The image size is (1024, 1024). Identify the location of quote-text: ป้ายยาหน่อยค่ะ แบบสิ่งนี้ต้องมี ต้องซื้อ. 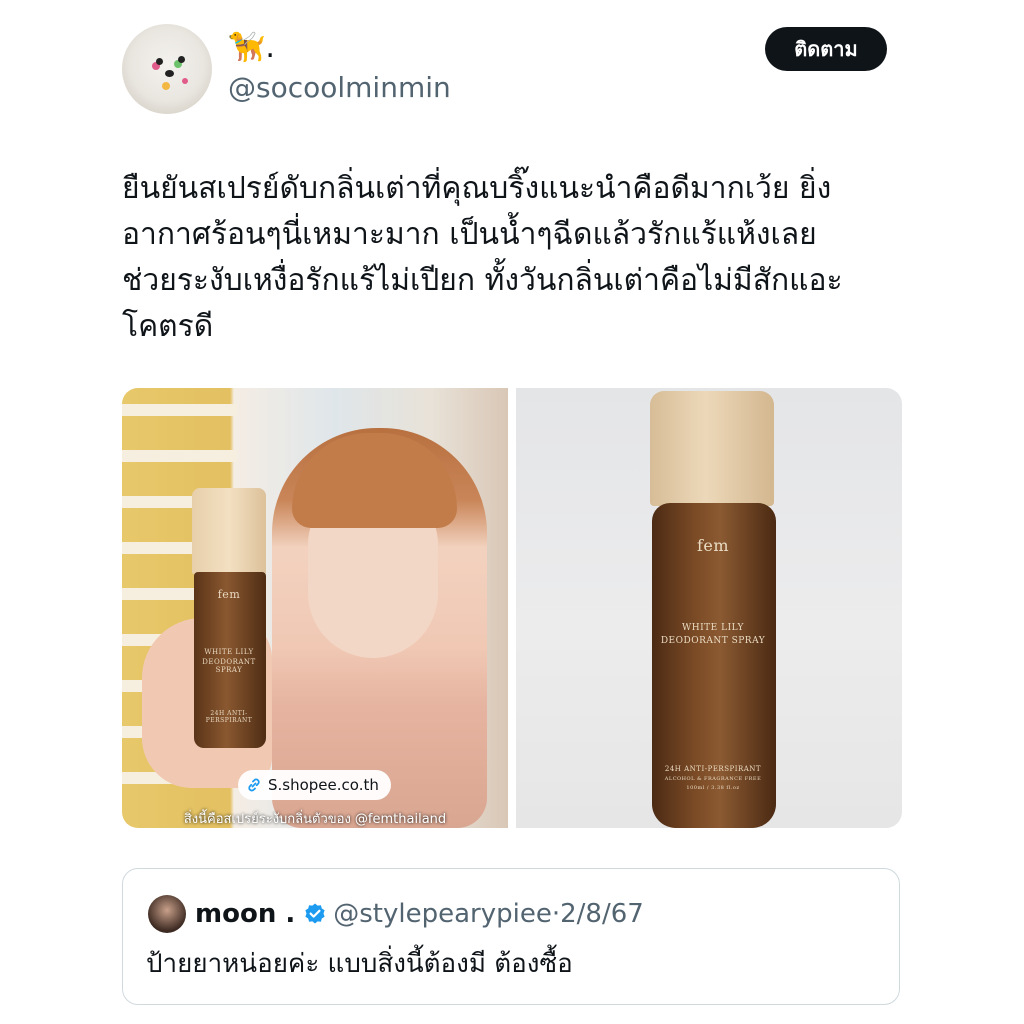
(359, 964).